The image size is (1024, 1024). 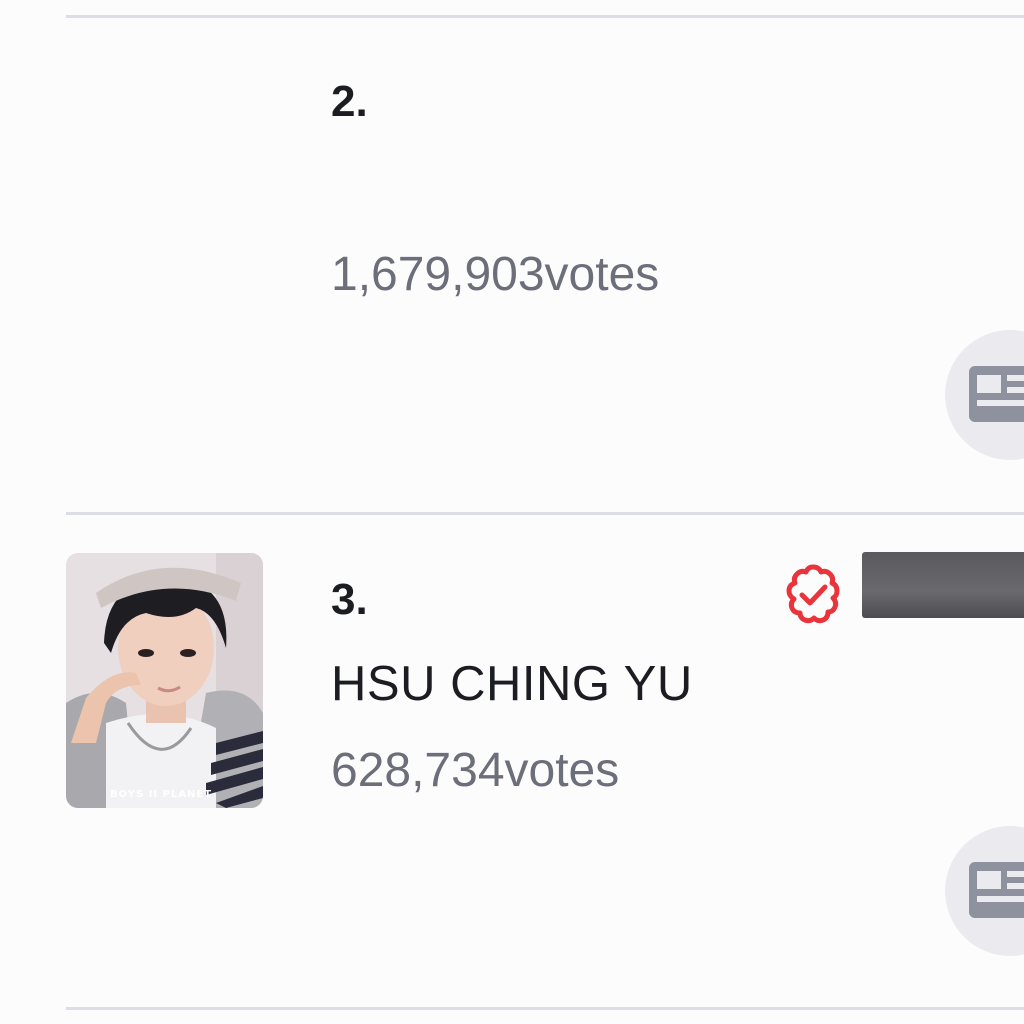 I want to click on photo-watermark: BOYS II PLANET, so click(x=161, y=794).